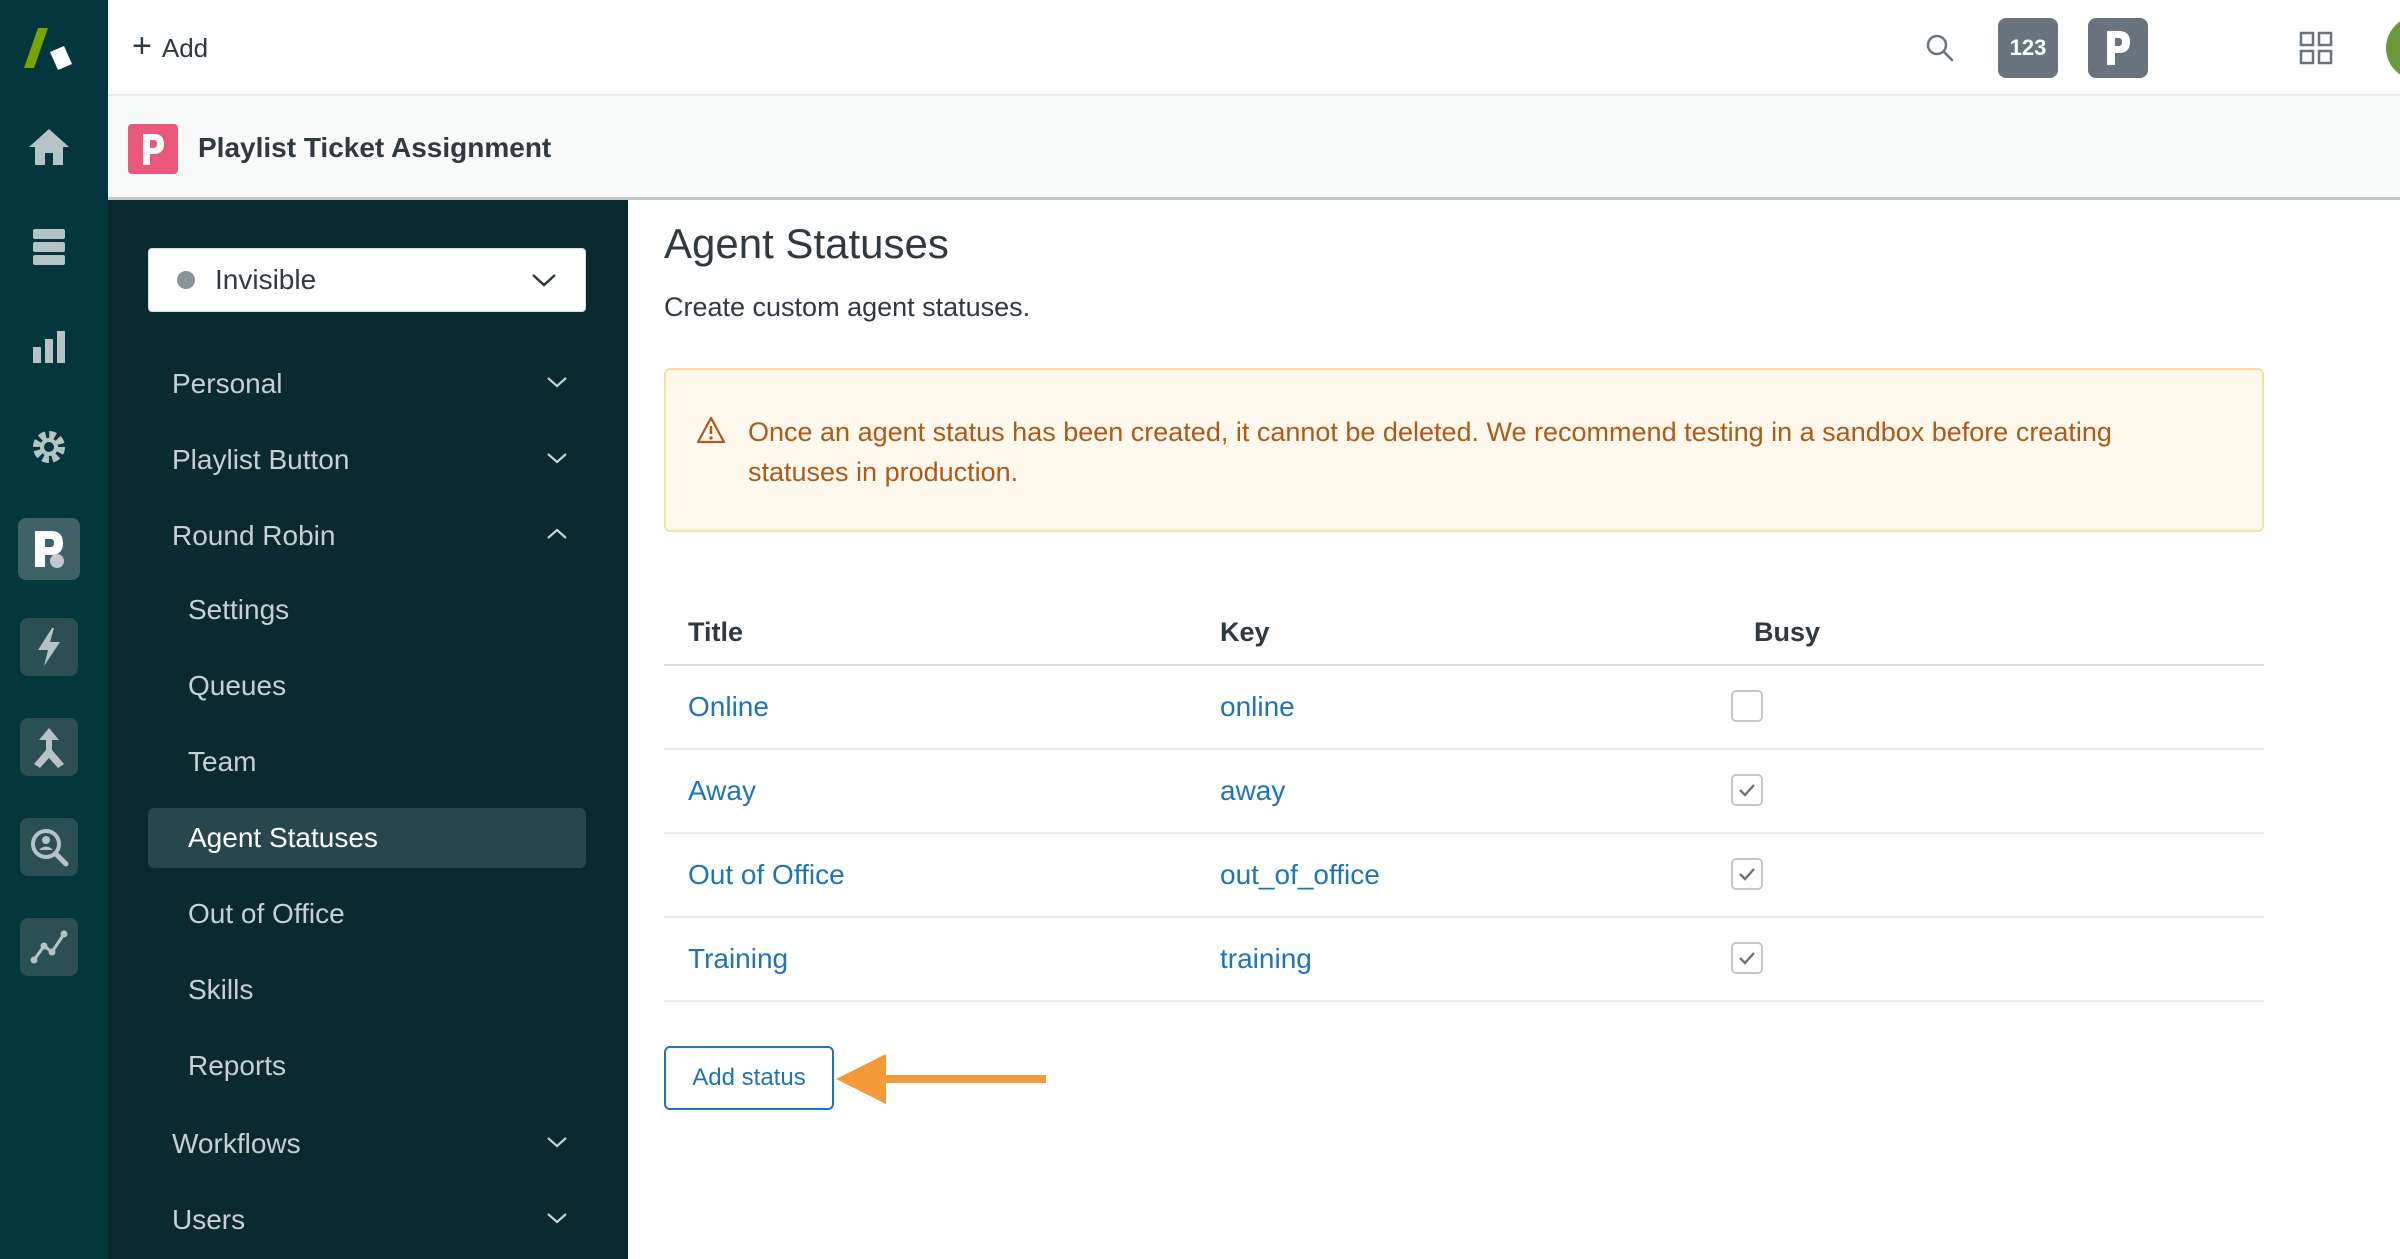 Image resolution: width=2400 pixels, height=1259 pixels. Describe the element at coordinates (367, 914) in the screenshot. I see `sidebar-item-out-of-office: Out of Office` at that location.